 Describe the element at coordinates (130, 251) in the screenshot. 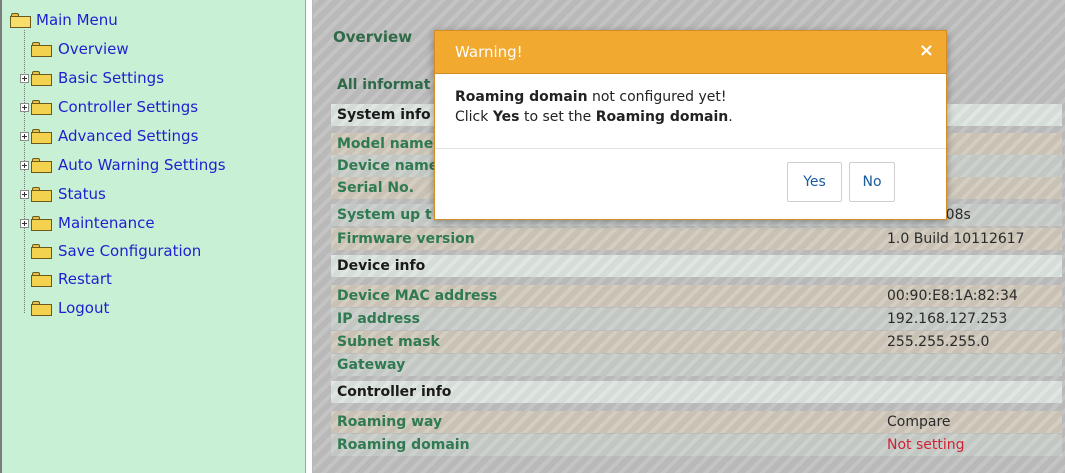

I see `sidebar-item-label: Save Configuration` at that location.